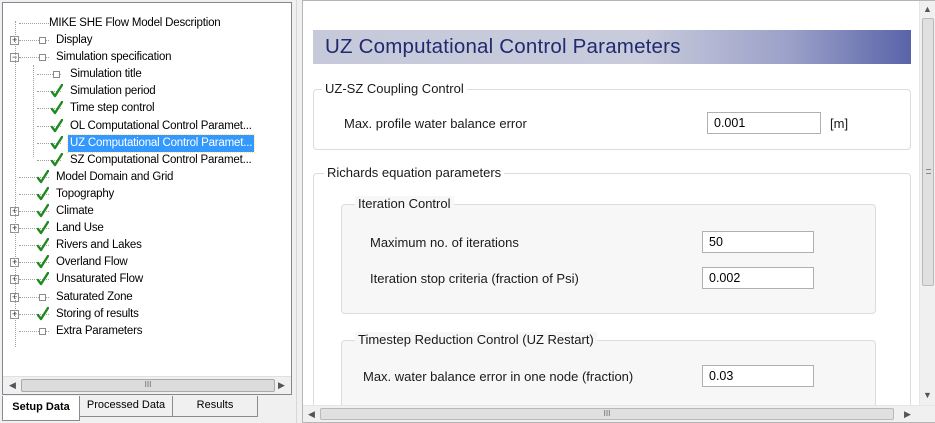 This screenshot has width=935, height=423. I want to click on iteration-control-legend: Iteration Control, so click(404, 203).